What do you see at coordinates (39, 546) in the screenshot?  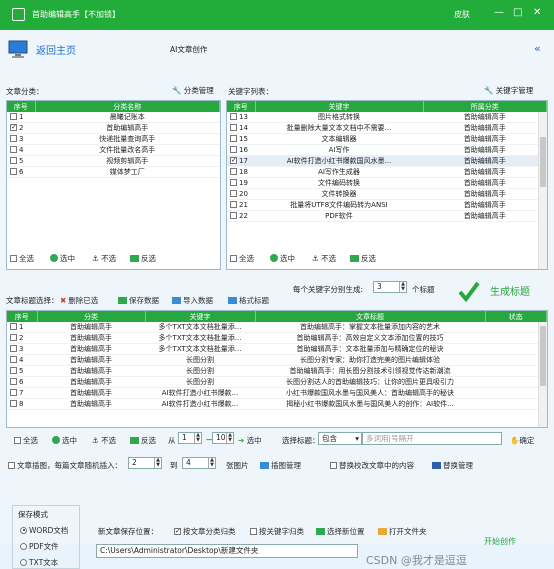 I see `save-mode-pdf: PDF文件` at bounding box center [39, 546].